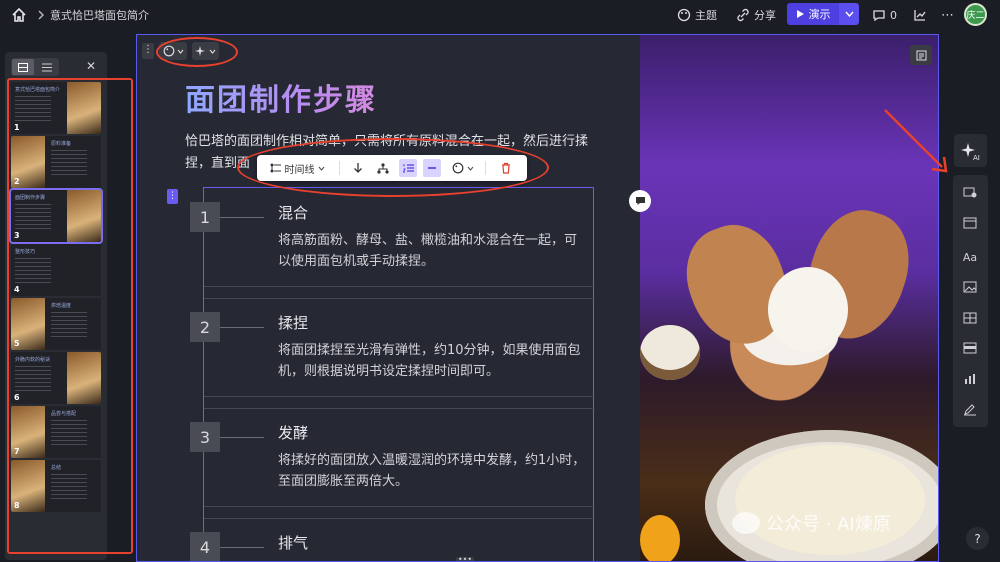 The image size is (1000, 562). Describe the element at coordinates (99, 15) in the screenshot. I see `document-title: 意式恰巴塔面包简介` at that location.